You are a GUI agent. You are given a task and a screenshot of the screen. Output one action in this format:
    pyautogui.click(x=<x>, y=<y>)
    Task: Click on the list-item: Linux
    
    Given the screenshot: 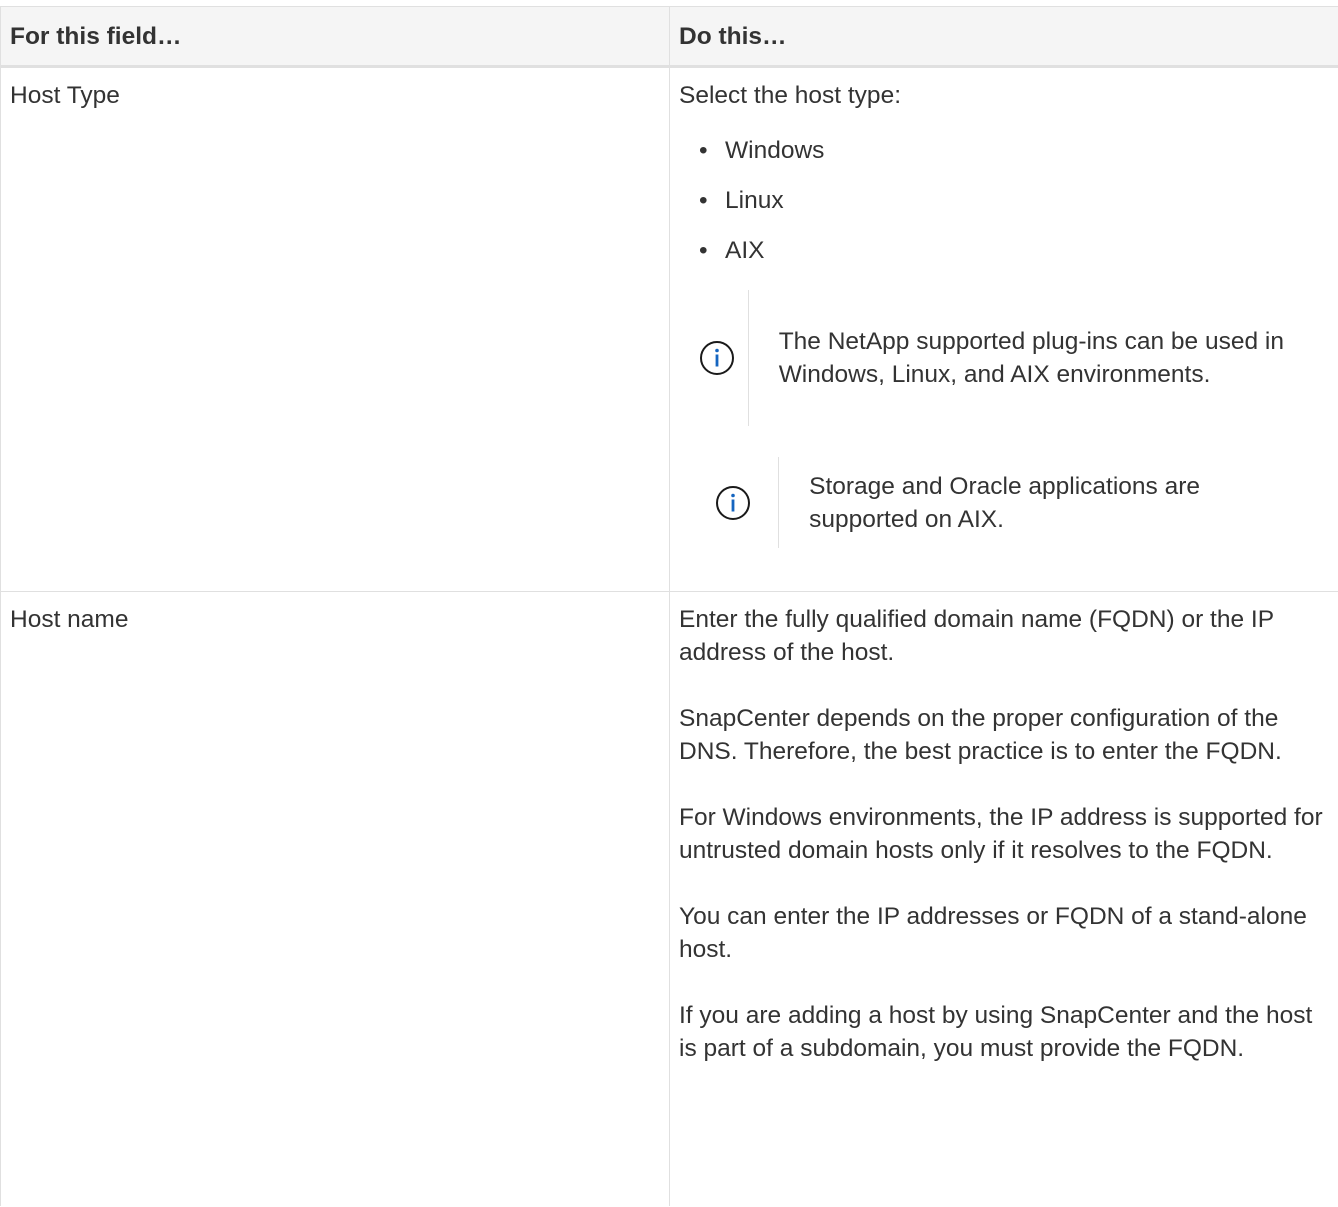 What is the action you would take?
    pyautogui.click(x=1013, y=200)
    